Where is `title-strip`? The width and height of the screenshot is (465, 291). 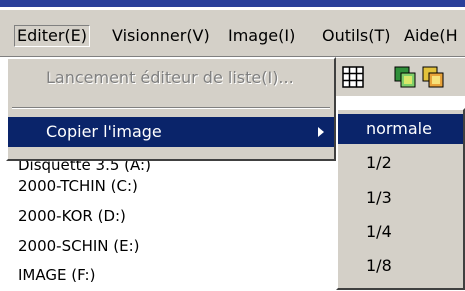
title-strip is located at coordinates (232, 5).